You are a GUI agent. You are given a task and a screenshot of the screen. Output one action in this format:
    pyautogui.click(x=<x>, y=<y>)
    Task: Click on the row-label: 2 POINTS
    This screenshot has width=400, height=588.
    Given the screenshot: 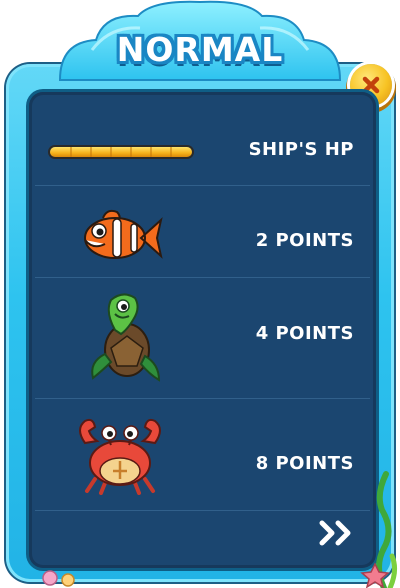 What is the action you would take?
    pyautogui.click(x=304, y=240)
    